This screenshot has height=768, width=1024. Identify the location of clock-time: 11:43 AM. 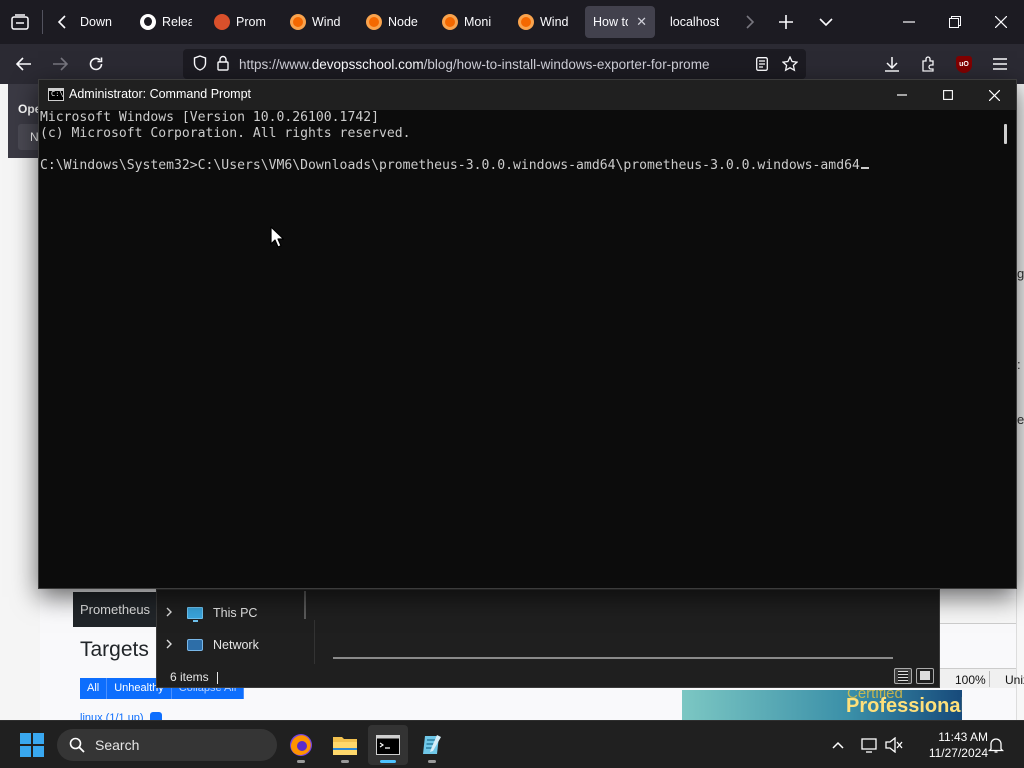
(963, 737).